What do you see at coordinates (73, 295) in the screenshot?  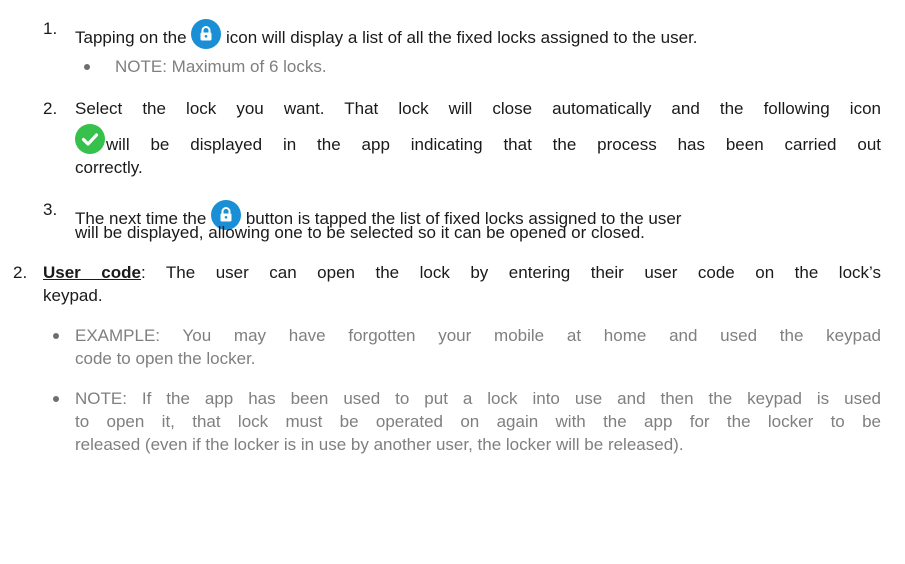 I see `section-2-line-2: keypad.` at bounding box center [73, 295].